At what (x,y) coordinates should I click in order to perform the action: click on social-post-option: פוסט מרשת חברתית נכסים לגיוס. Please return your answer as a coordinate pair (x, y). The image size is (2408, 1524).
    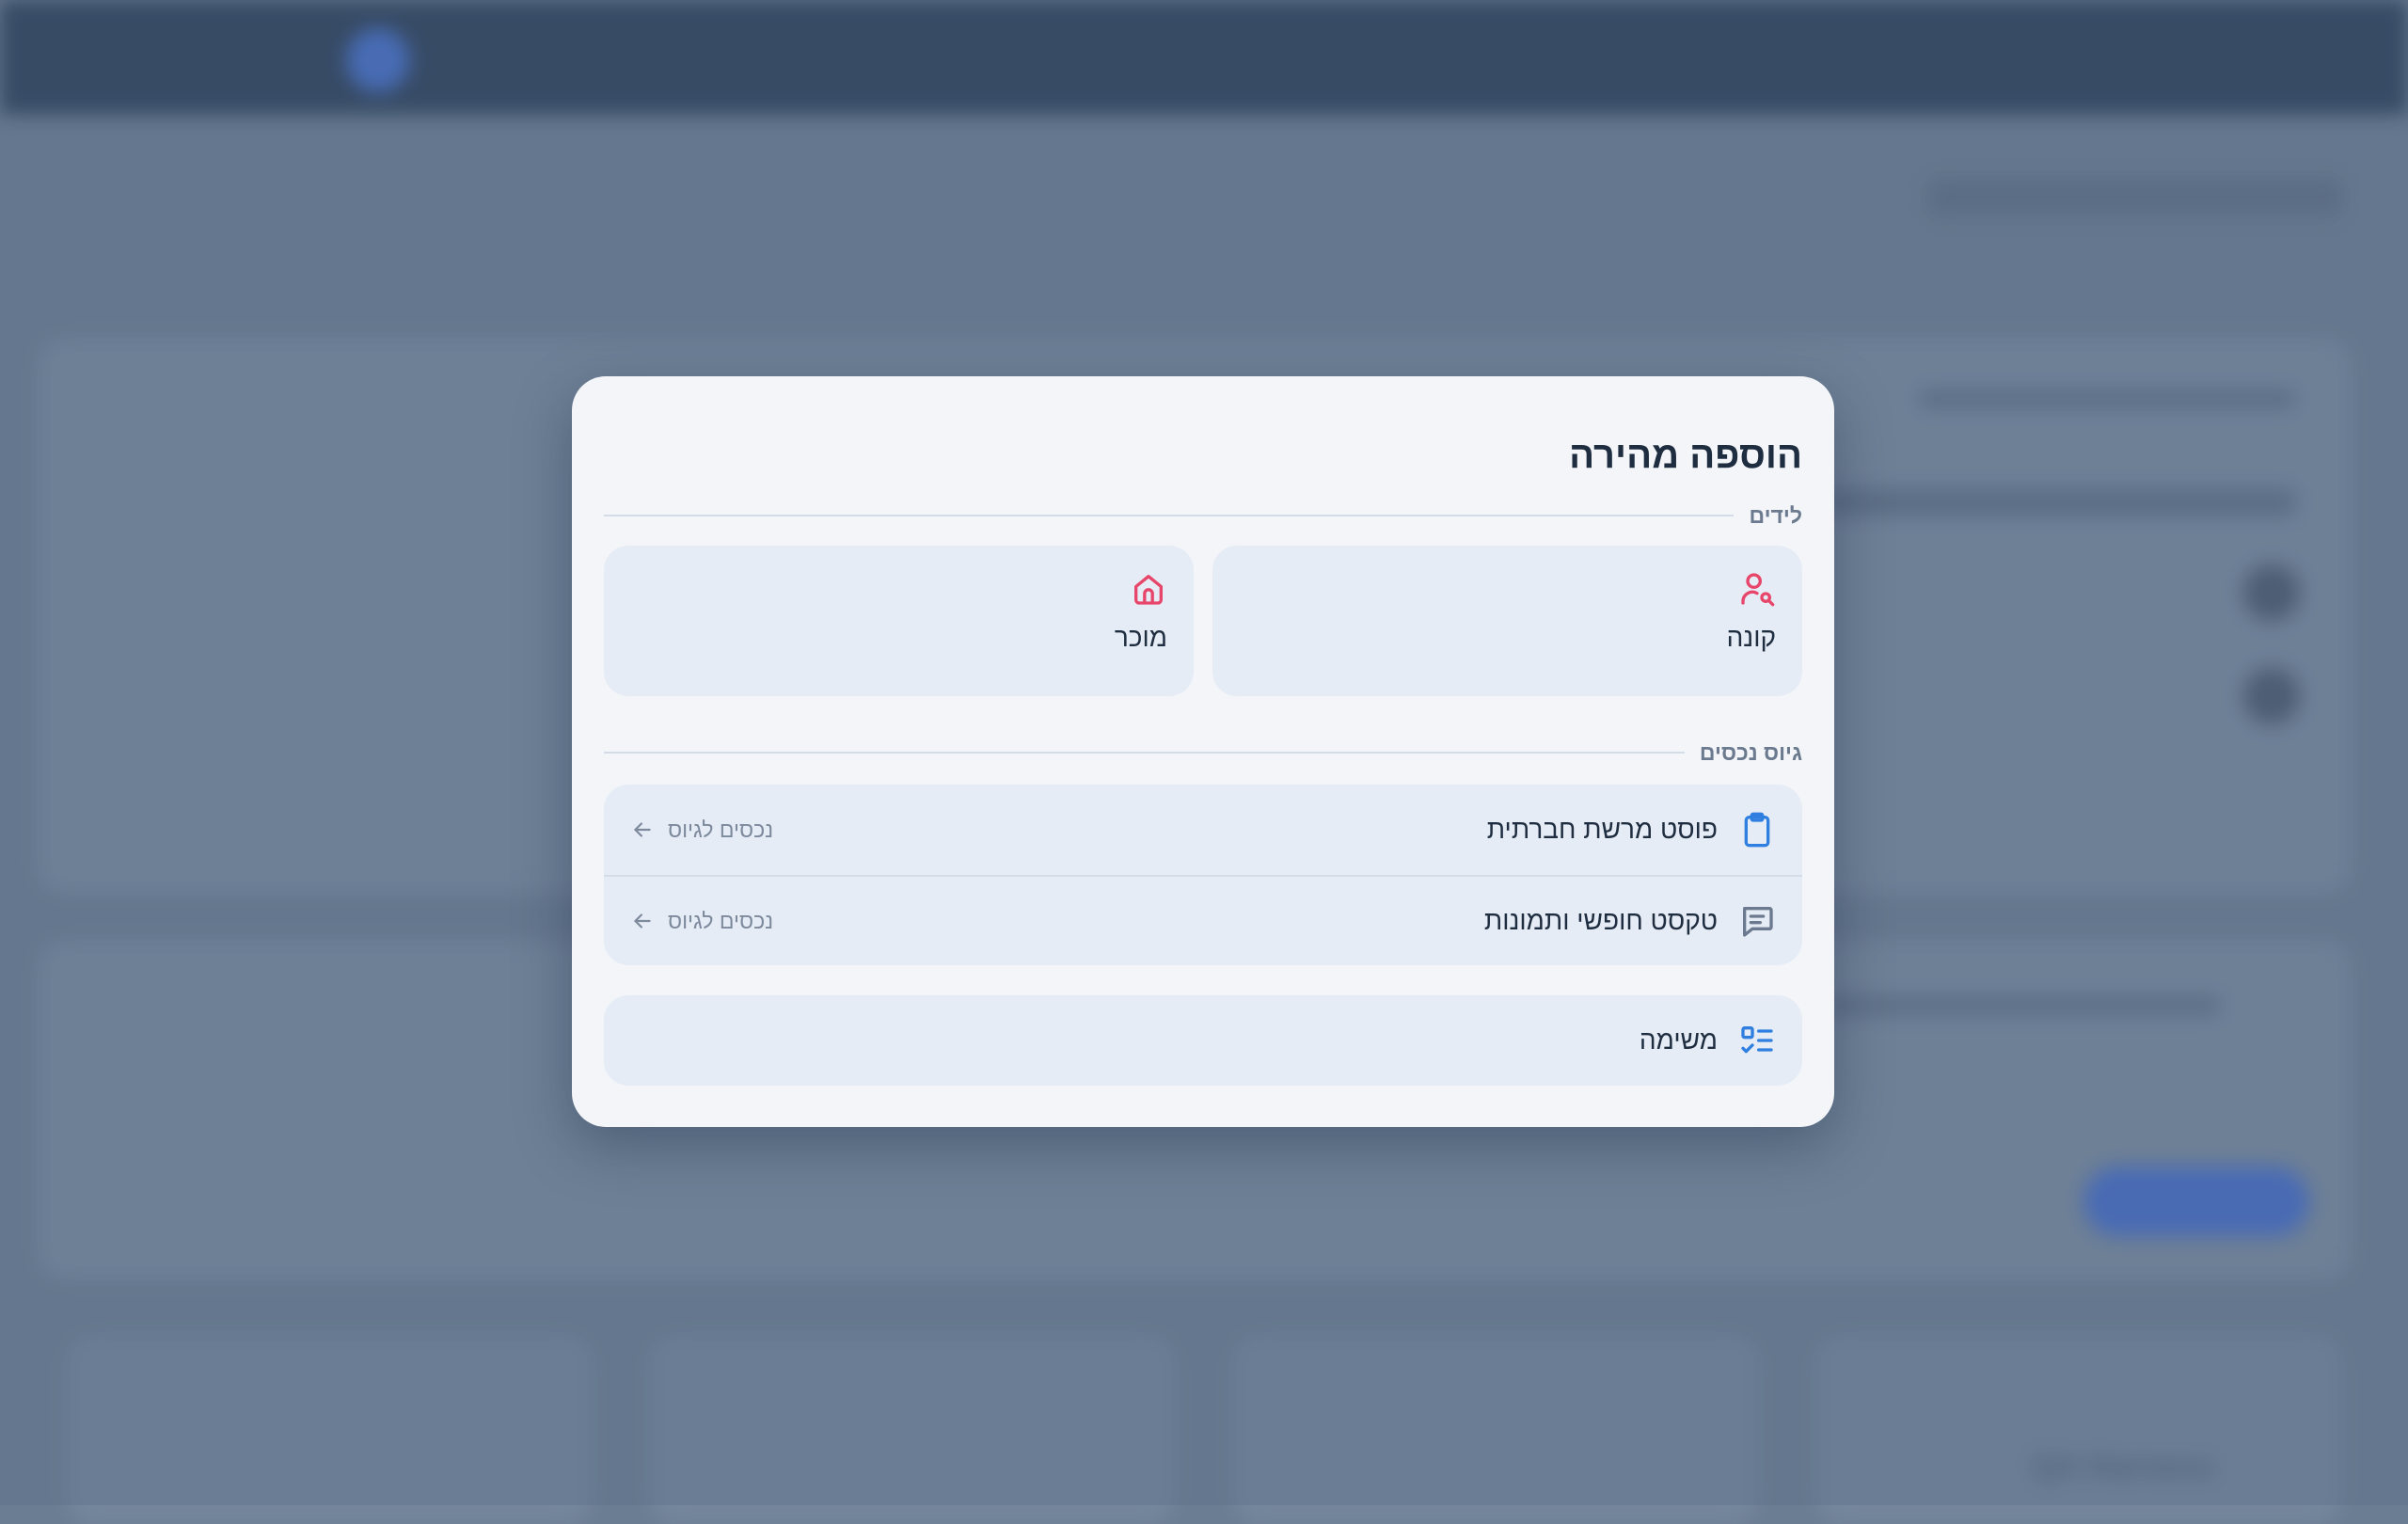
    Looking at the image, I should click on (1203, 830).